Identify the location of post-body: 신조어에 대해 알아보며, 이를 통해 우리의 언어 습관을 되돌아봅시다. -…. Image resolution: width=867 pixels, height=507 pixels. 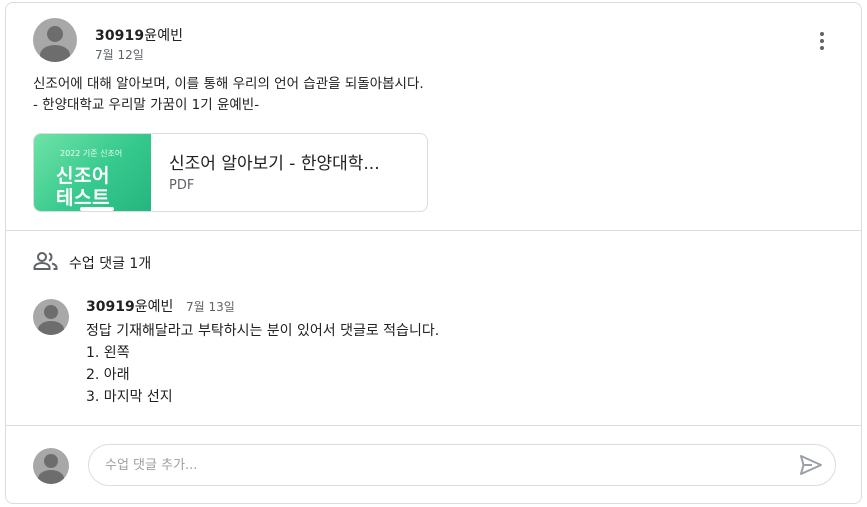
(228, 95).